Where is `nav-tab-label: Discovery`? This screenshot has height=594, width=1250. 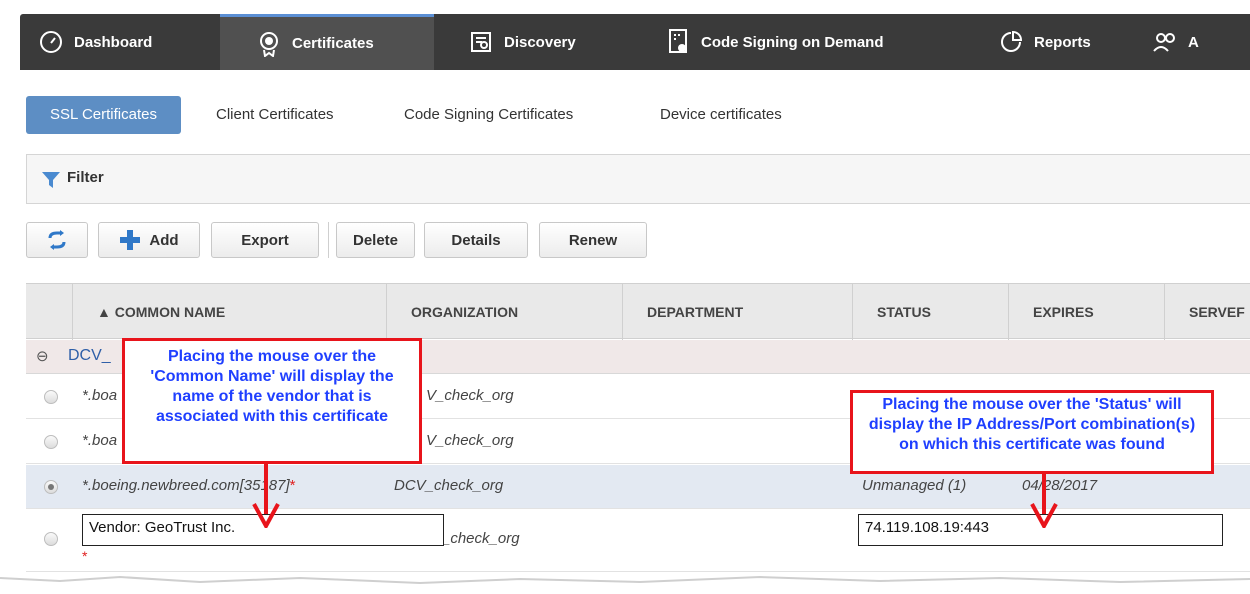 nav-tab-label: Discovery is located at coordinates (540, 42).